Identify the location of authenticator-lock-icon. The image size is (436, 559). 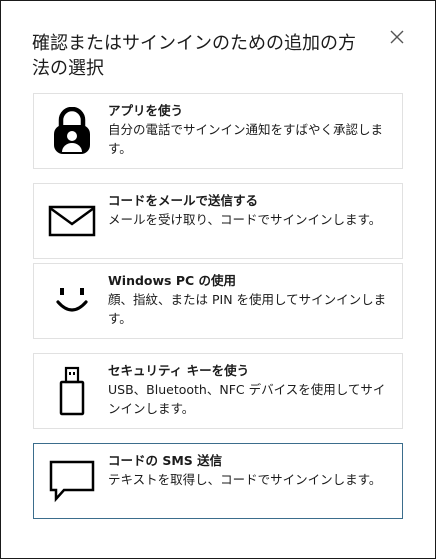
(72, 131).